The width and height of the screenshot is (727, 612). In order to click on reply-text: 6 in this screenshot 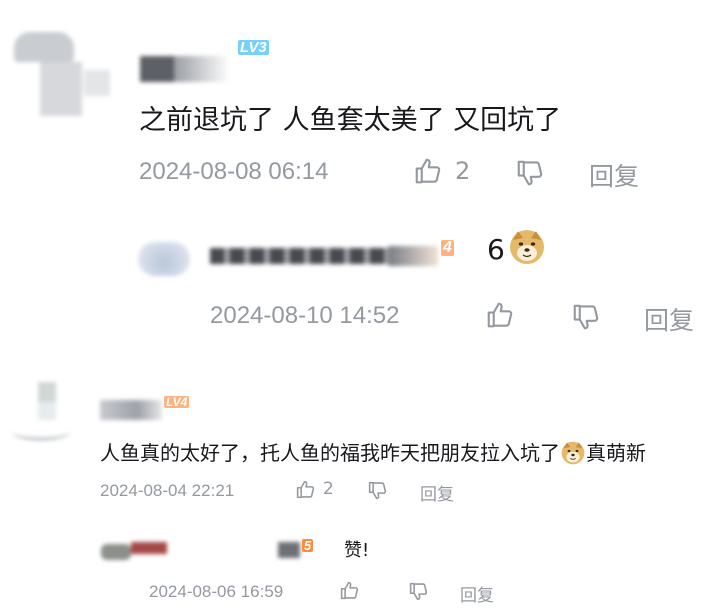, I will do `click(496, 249)`.